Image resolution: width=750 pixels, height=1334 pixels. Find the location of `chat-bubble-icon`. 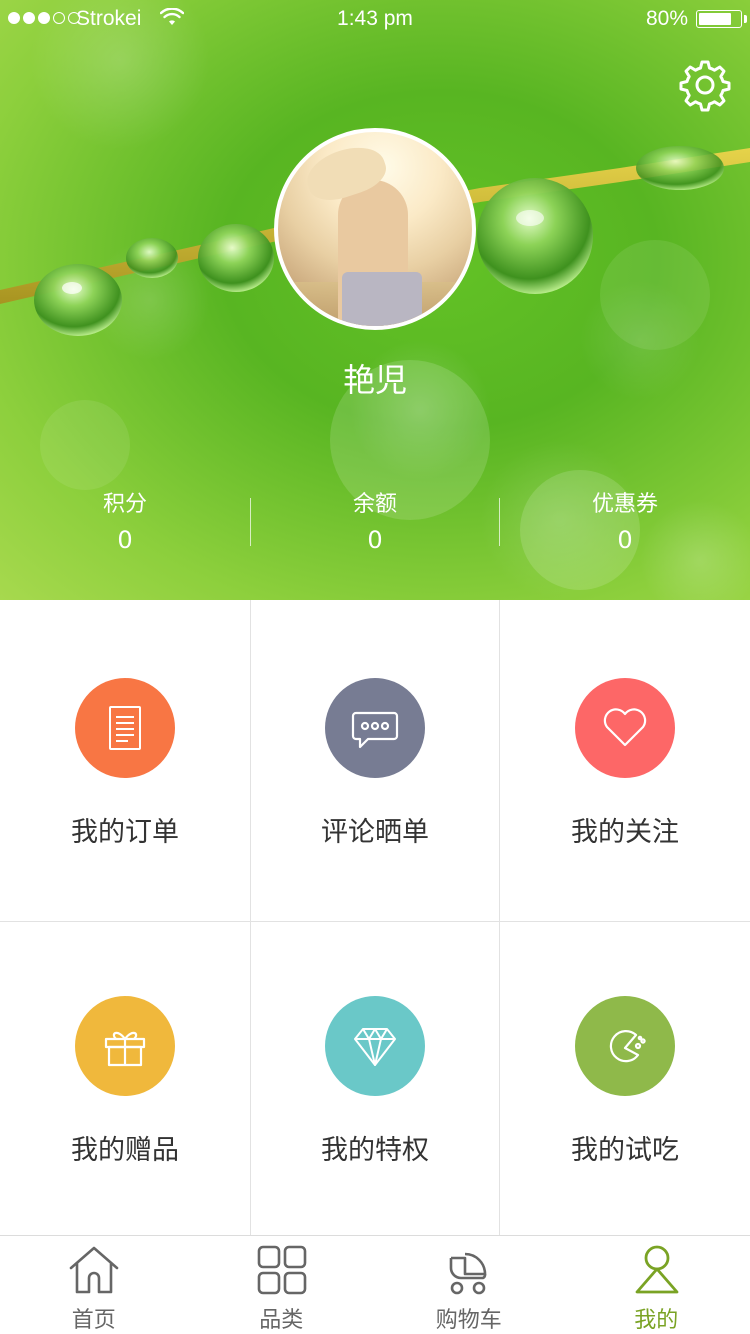

chat-bubble-icon is located at coordinates (375, 730).